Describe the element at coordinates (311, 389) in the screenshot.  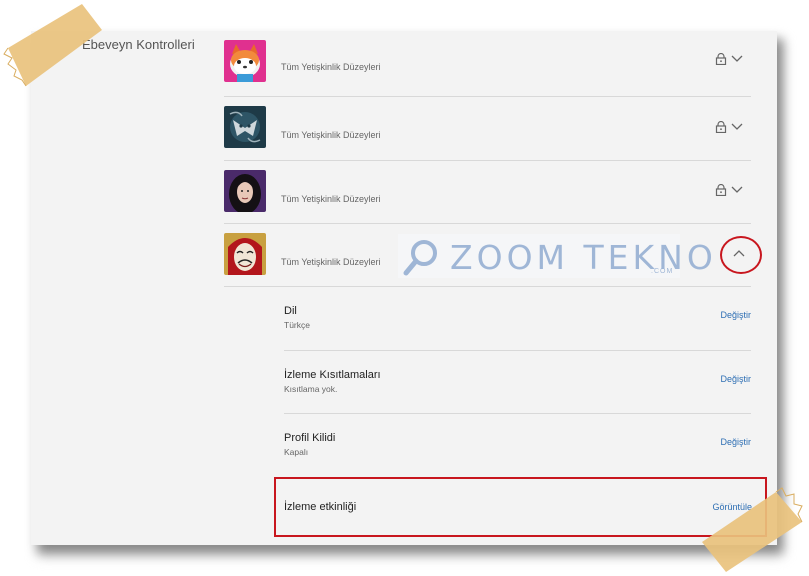
I see `setting-value: Kısıtlama yok.` at that location.